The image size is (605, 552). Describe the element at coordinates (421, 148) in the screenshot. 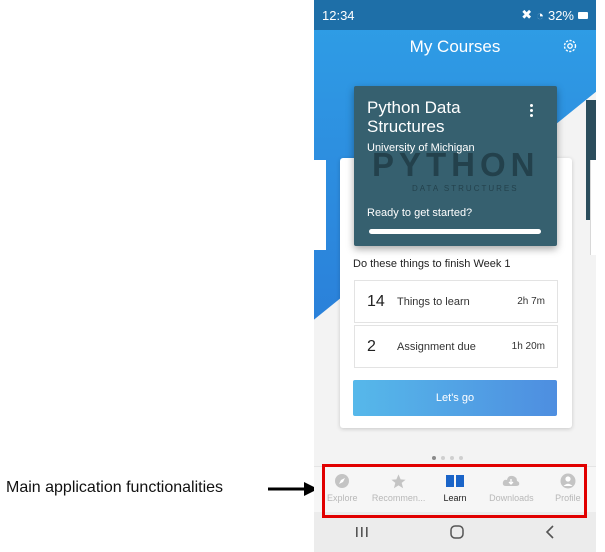

I see `course-school: University of Michigan` at that location.